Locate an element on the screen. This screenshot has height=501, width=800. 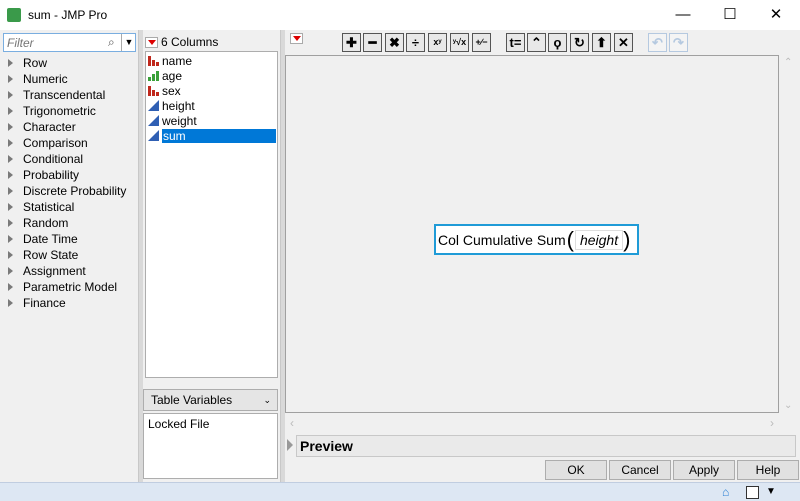
function-category: Row is located at coordinates (27, 63).